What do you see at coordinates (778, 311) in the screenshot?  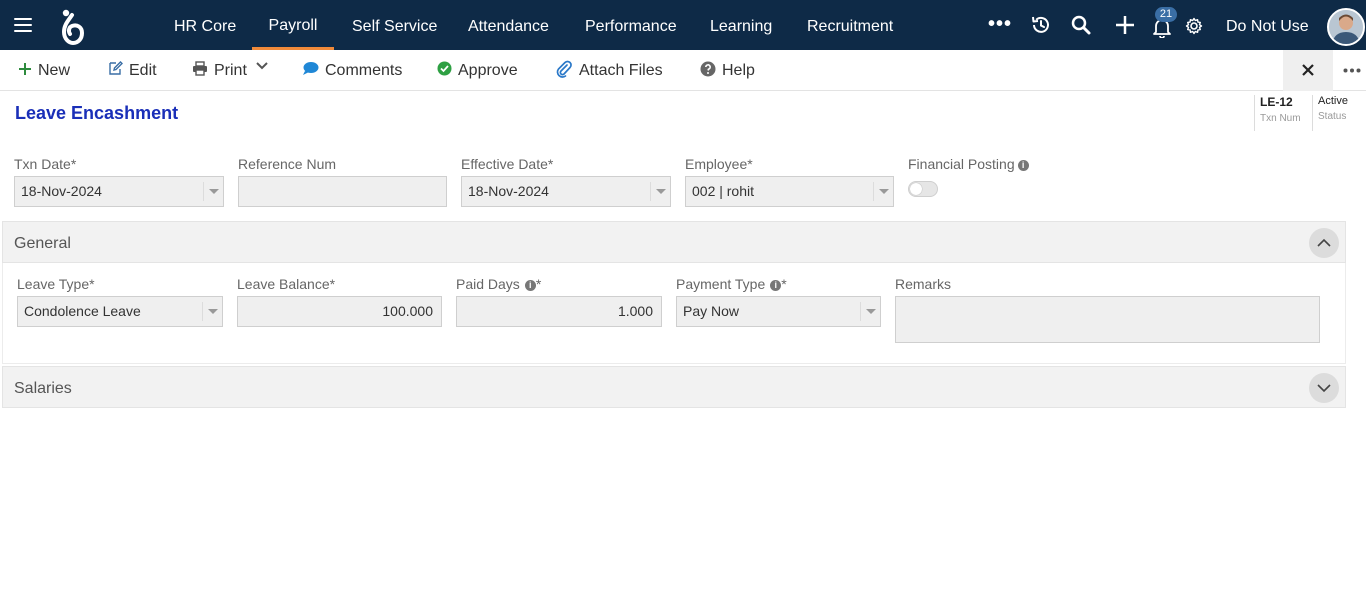 I see `payment-type-field: Pay Now` at bounding box center [778, 311].